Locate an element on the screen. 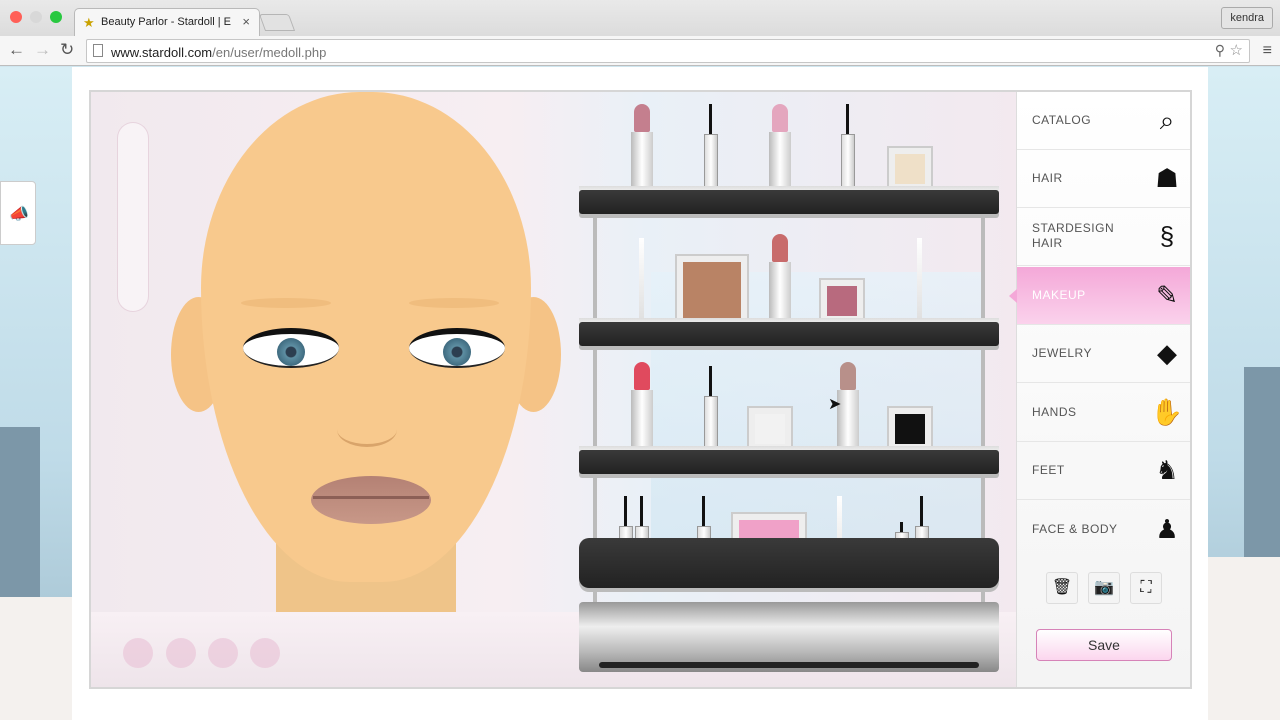 The height and width of the screenshot is (720, 1280). menu-item-label: JEWELRY is located at coordinates (1062, 353).